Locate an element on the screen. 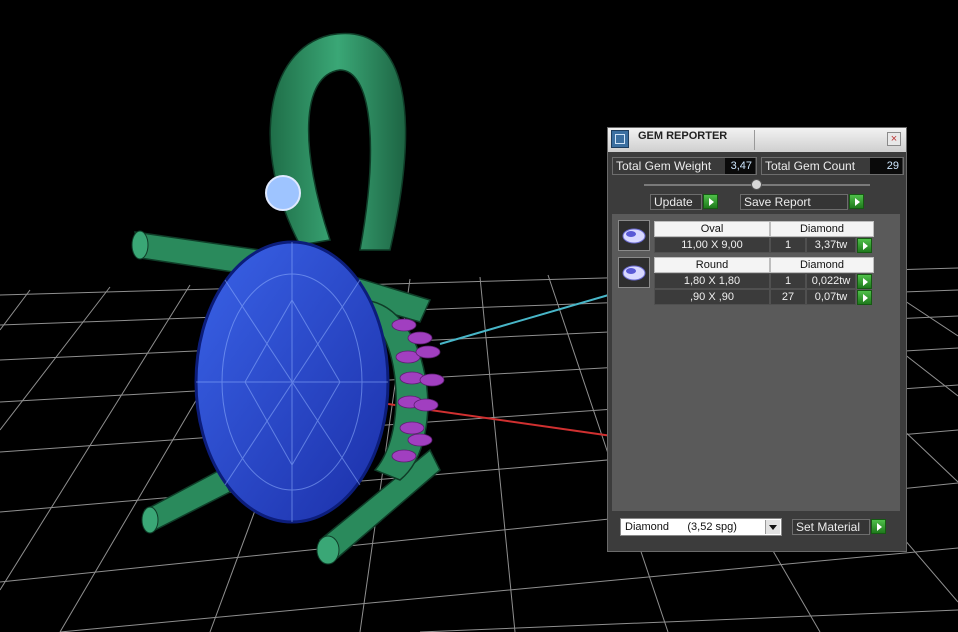 This screenshot has width=958, height=632. bail-loop is located at coordinates (338, 141).